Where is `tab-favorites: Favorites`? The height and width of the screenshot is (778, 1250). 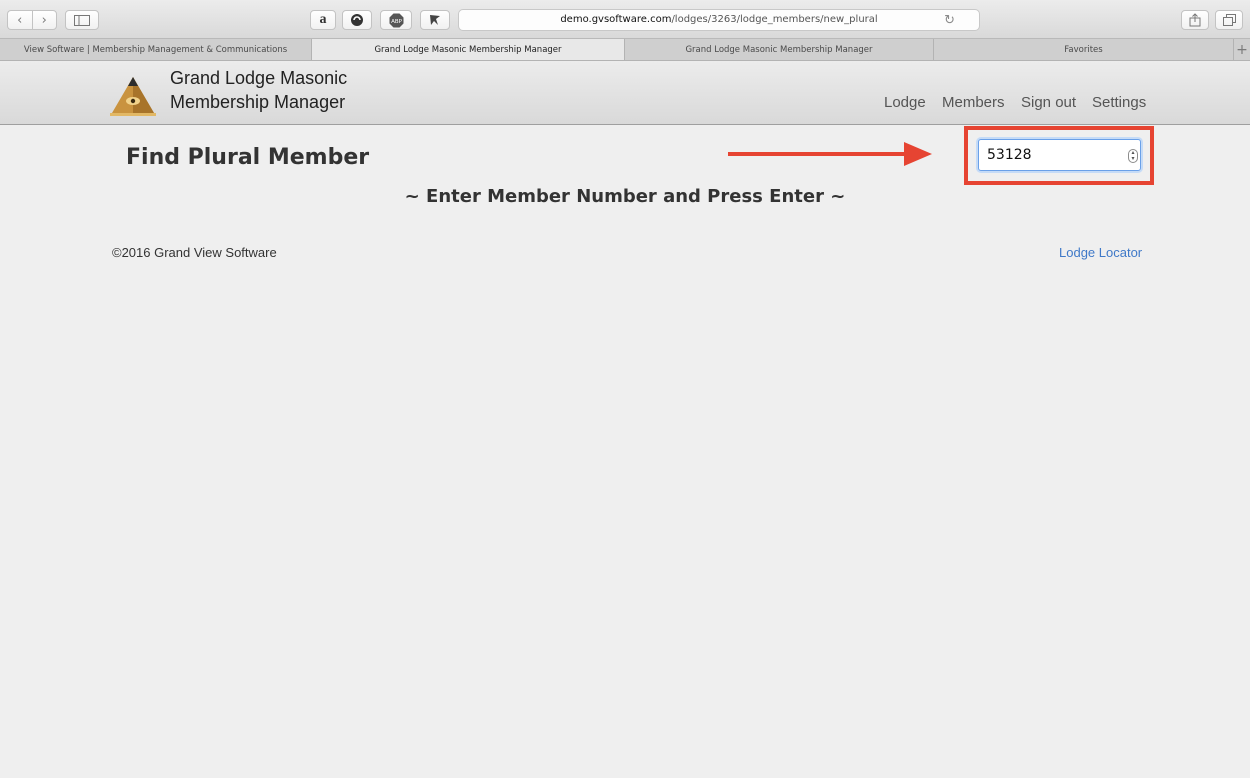
tab-favorites: Favorites is located at coordinates (1084, 49).